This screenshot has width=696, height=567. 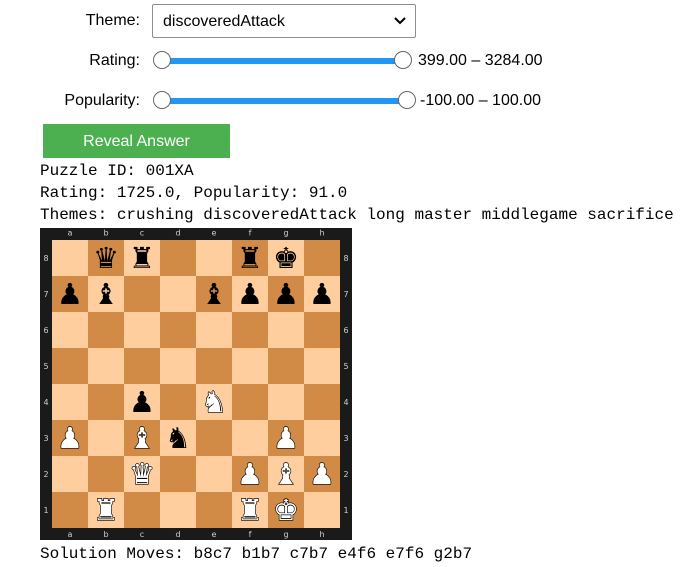 What do you see at coordinates (250, 366) in the screenshot?
I see `square-f5` at bounding box center [250, 366].